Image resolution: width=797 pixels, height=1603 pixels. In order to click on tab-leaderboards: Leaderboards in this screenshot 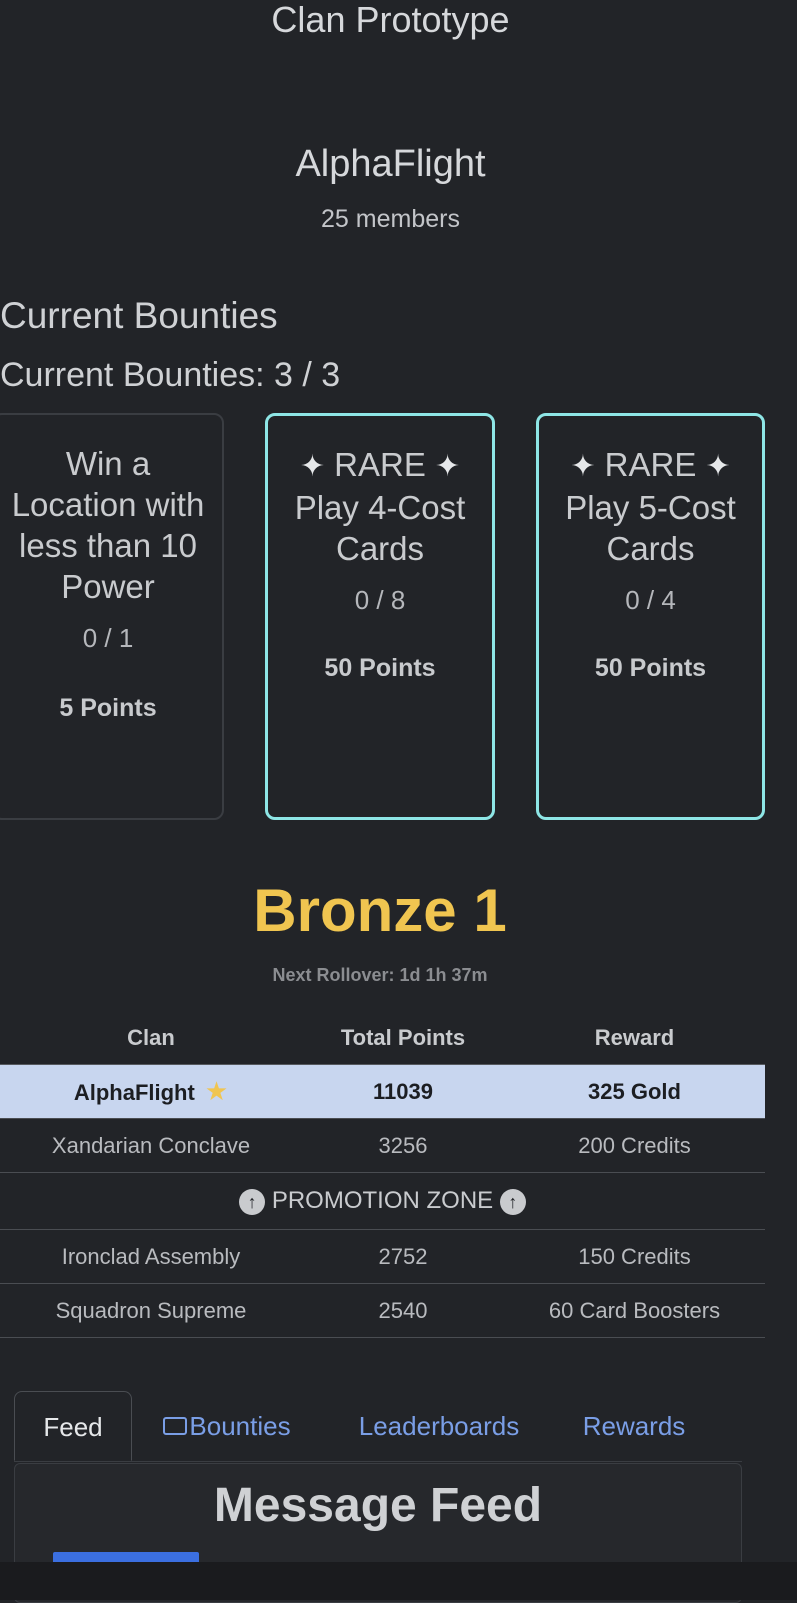, I will do `click(439, 1426)`.